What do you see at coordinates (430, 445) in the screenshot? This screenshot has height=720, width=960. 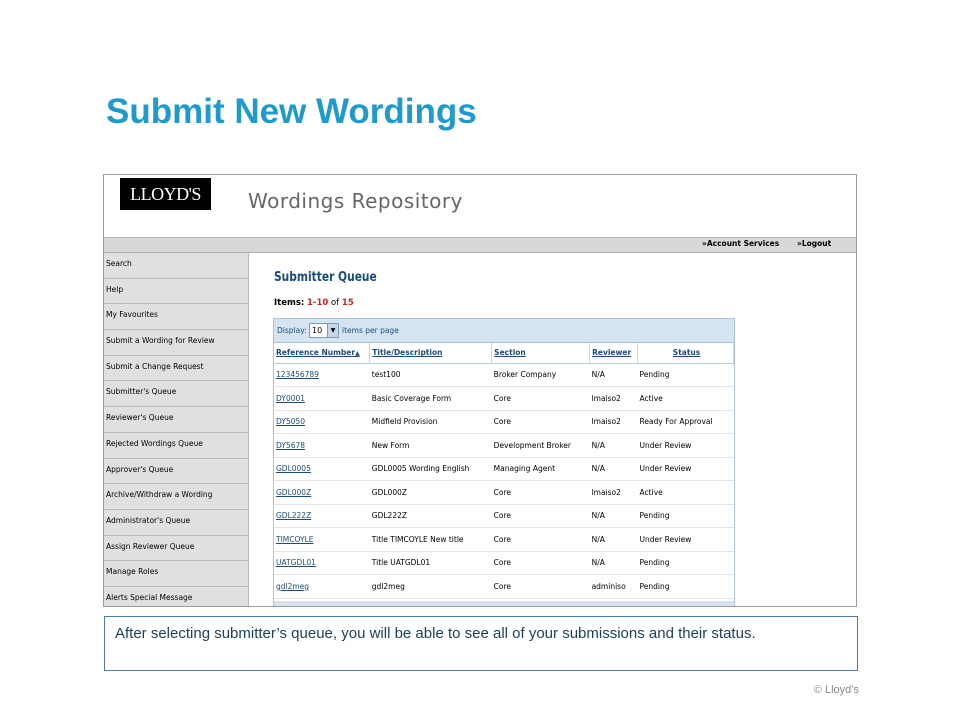 I see `title-cell: New Form` at bounding box center [430, 445].